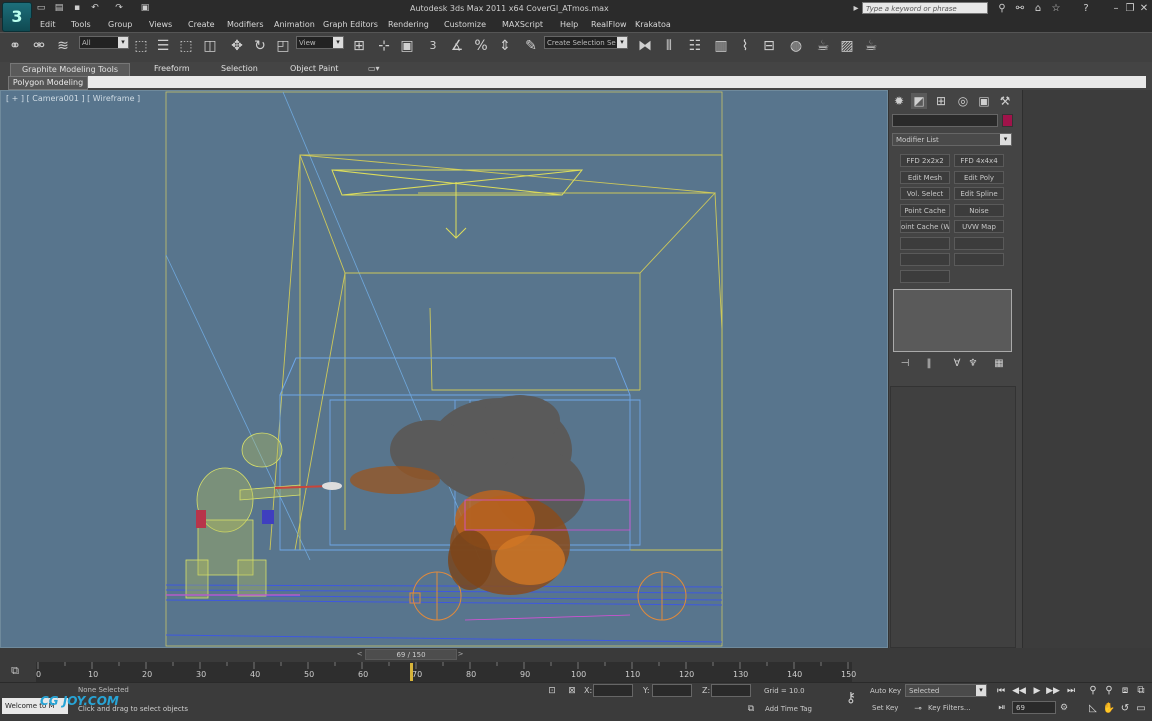  I want to click on help-icon: ?, so click(1086, 9).